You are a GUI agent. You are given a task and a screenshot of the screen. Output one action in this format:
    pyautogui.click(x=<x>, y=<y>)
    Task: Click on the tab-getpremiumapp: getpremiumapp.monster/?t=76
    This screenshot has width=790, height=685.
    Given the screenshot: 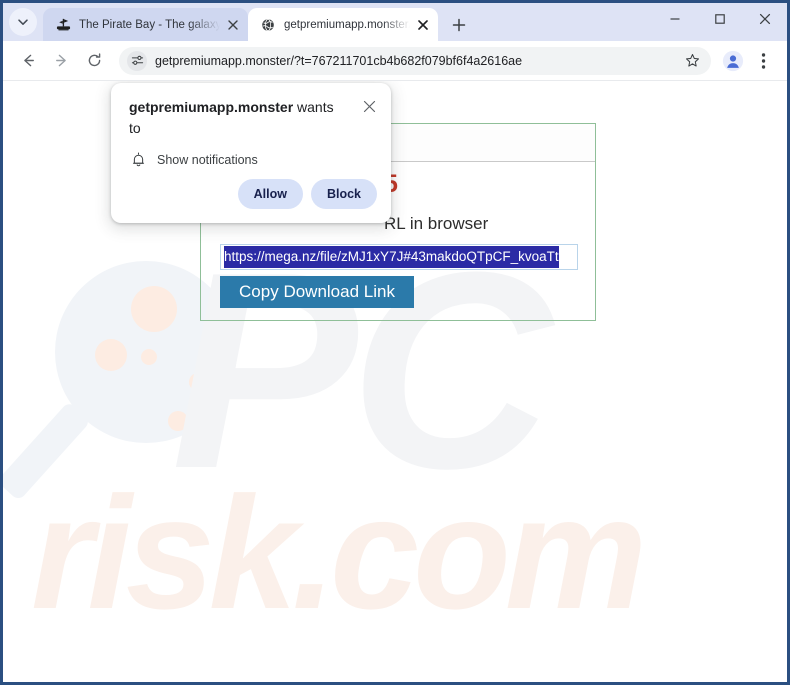 What is the action you would take?
    pyautogui.click(x=343, y=24)
    